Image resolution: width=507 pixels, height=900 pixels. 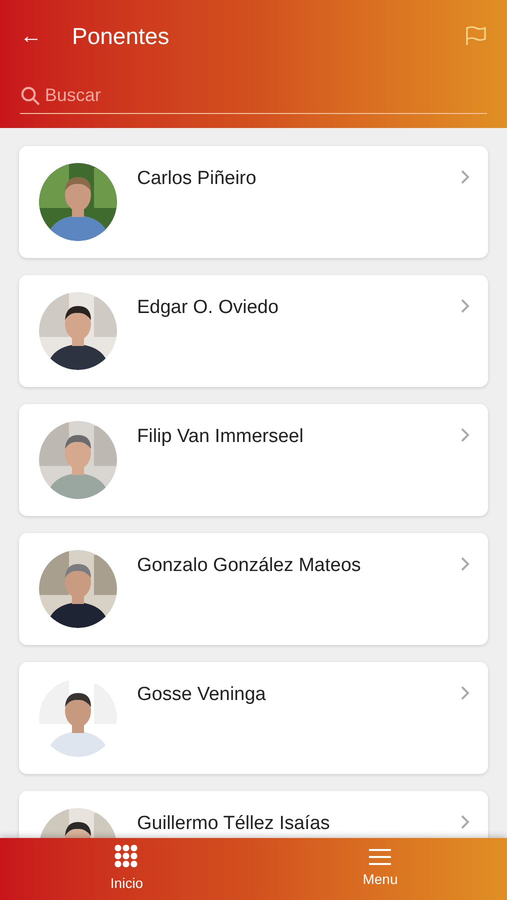 I want to click on page-title: Ponentes, so click(x=121, y=36).